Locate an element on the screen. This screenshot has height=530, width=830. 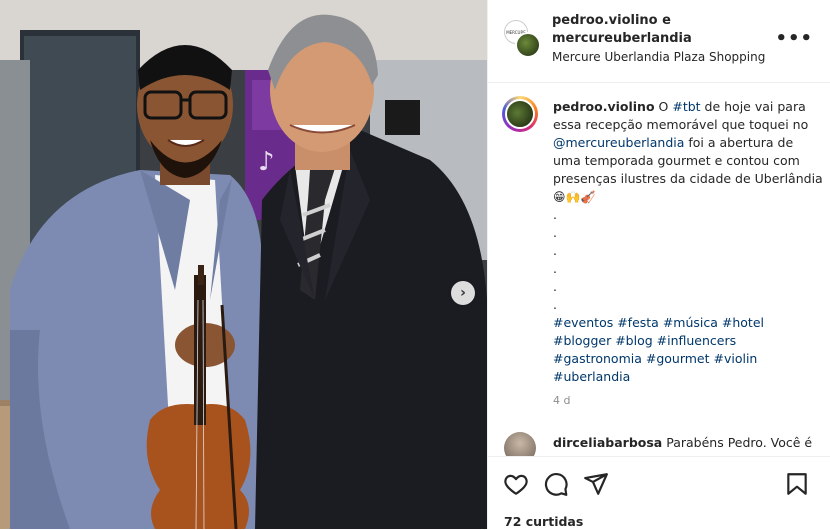
hashtags-line-4: #uberlandia is located at coordinates (688, 377).